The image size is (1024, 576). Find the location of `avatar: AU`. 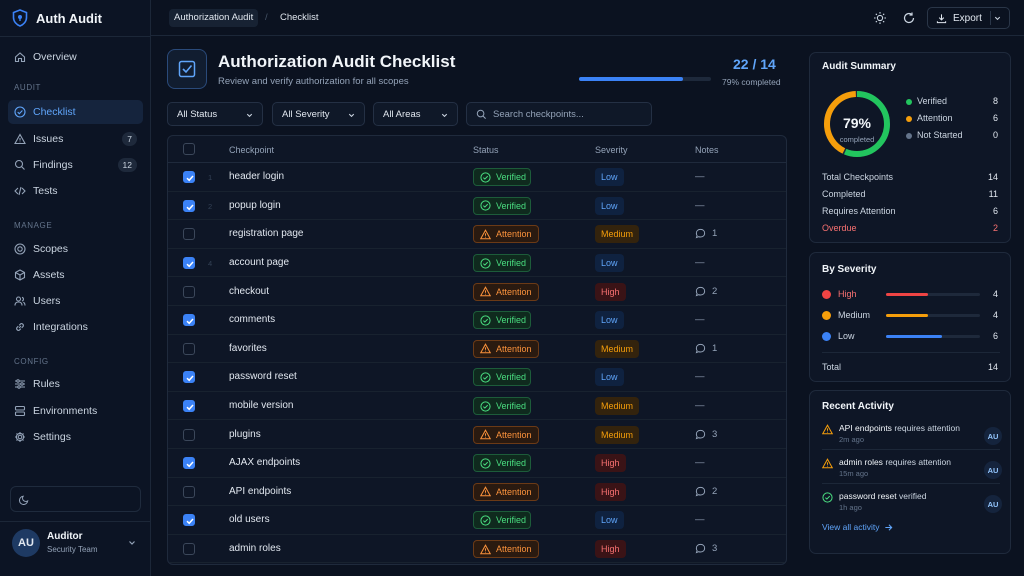

avatar: AU is located at coordinates (26, 543).